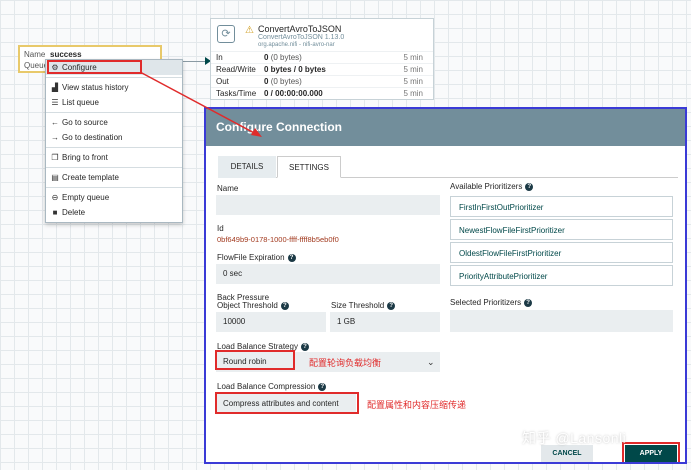 The image size is (691, 470). Describe the element at coordinates (114, 157) in the screenshot. I see `menu-item-bring-to-front: ❐ Bring to front` at that location.